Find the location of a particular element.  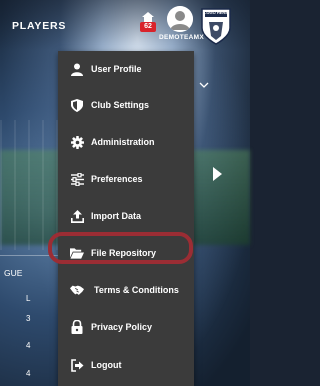

menu-item-logout: Logout is located at coordinates (126, 365).